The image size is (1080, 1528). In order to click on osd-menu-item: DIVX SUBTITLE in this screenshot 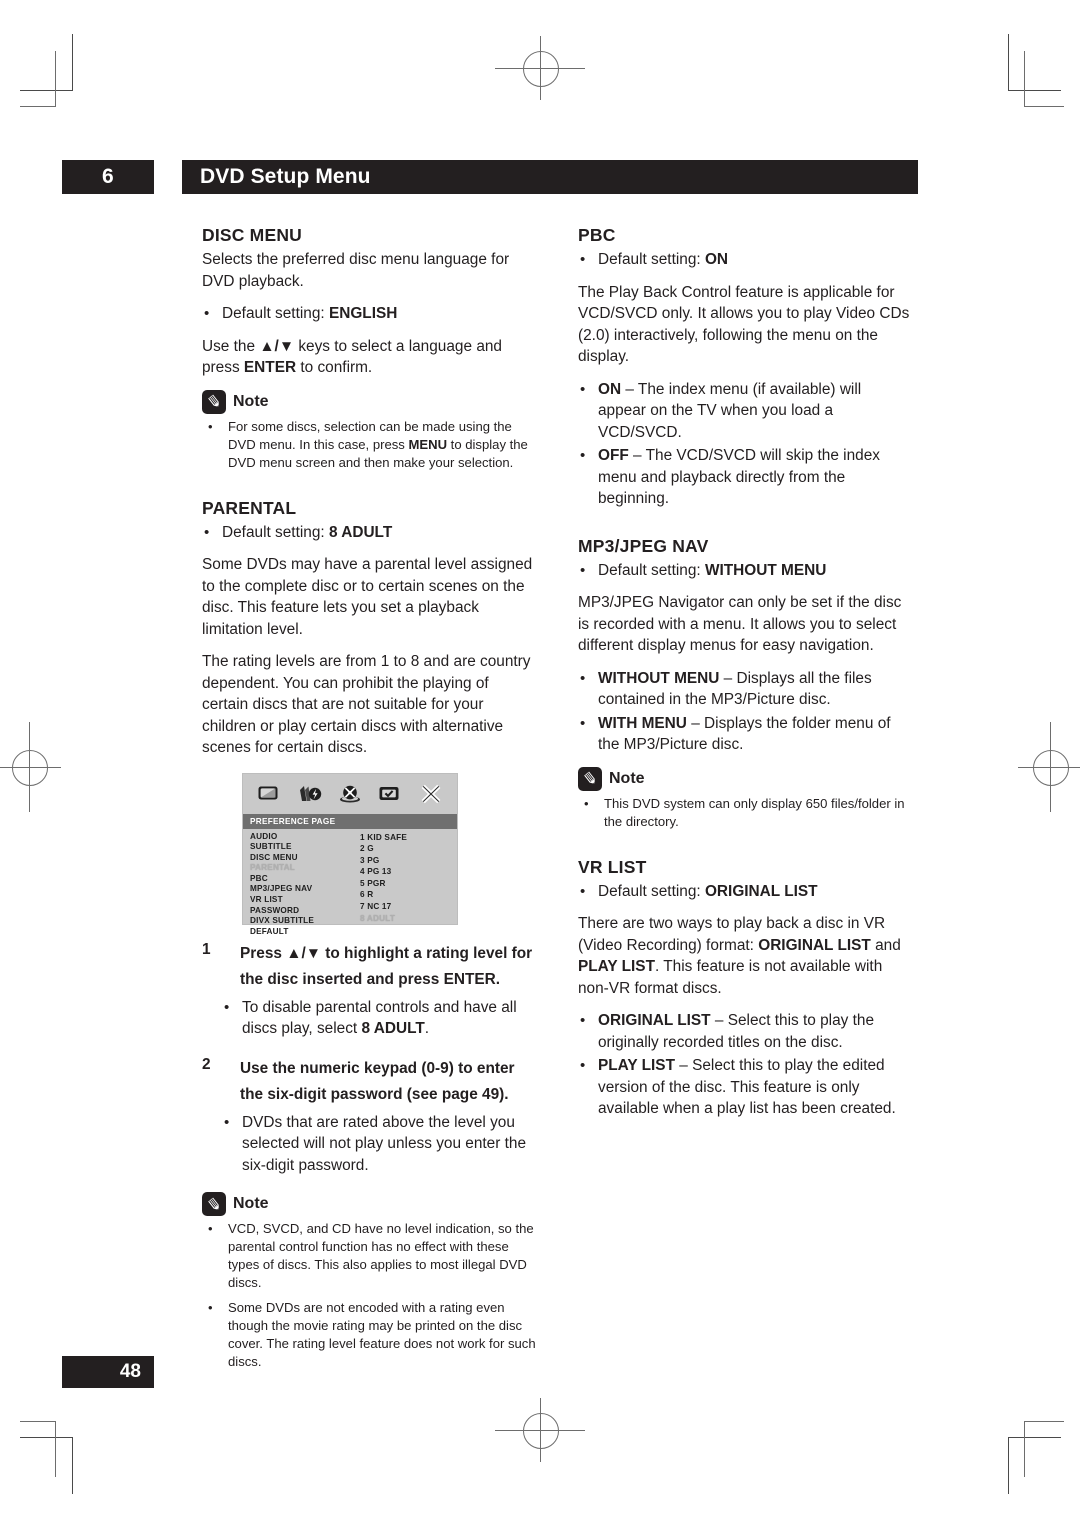, I will do `click(282, 921)`.